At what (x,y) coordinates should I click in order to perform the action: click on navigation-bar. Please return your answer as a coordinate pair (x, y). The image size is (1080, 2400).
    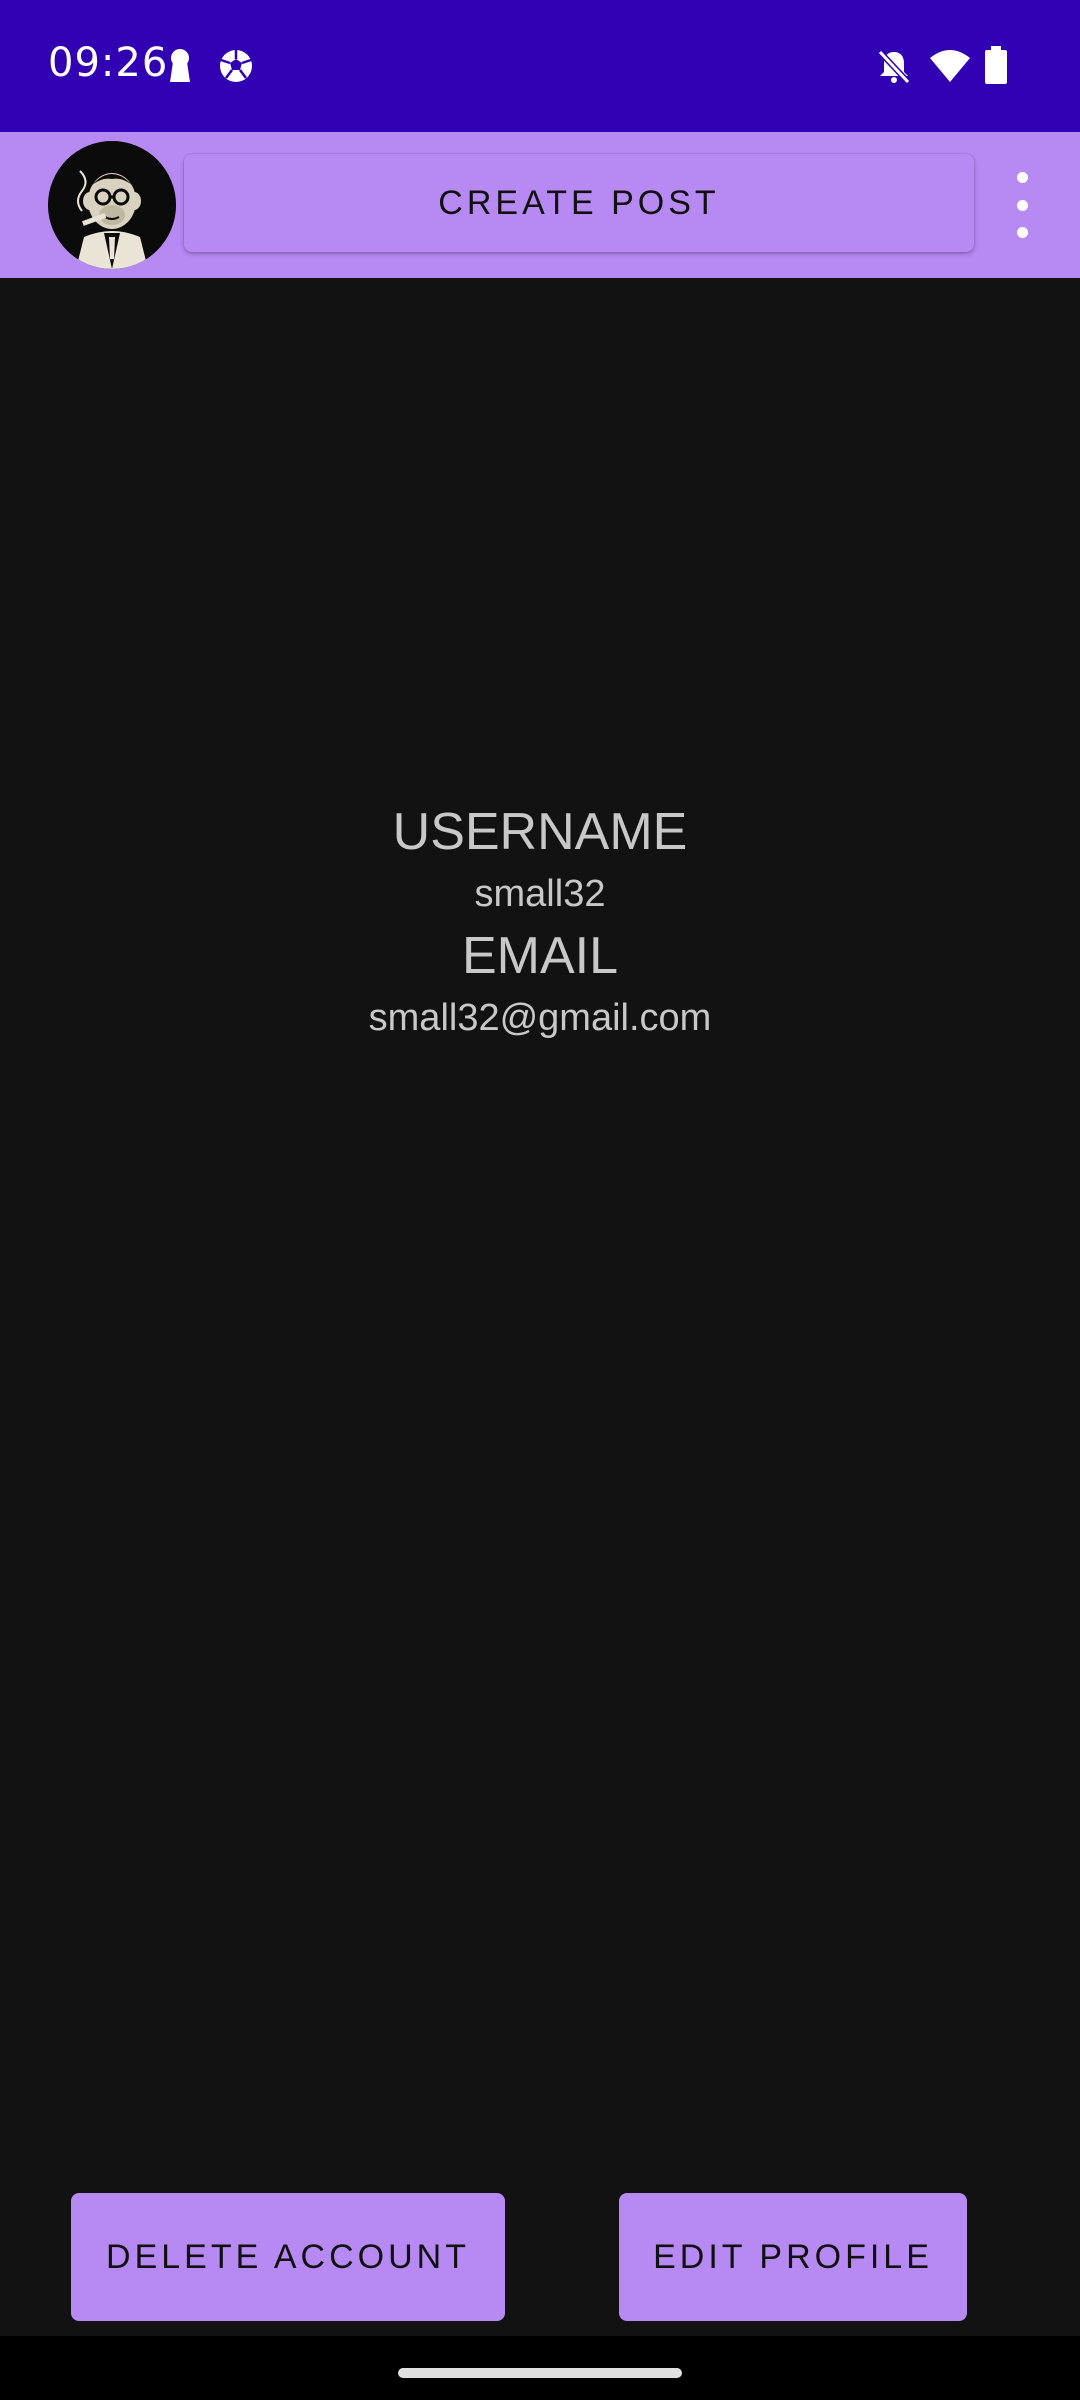
    Looking at the image, I should click on (540, 2368).